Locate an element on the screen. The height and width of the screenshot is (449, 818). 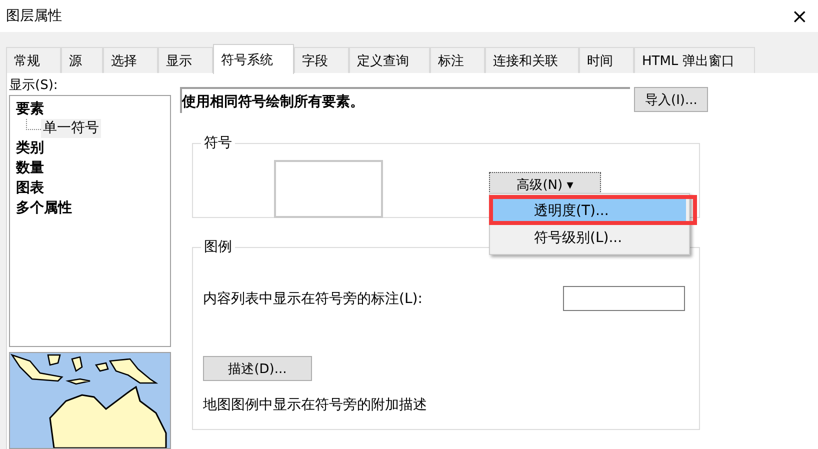
tree-item: 多个属性 is located at coordinates (93, 208).